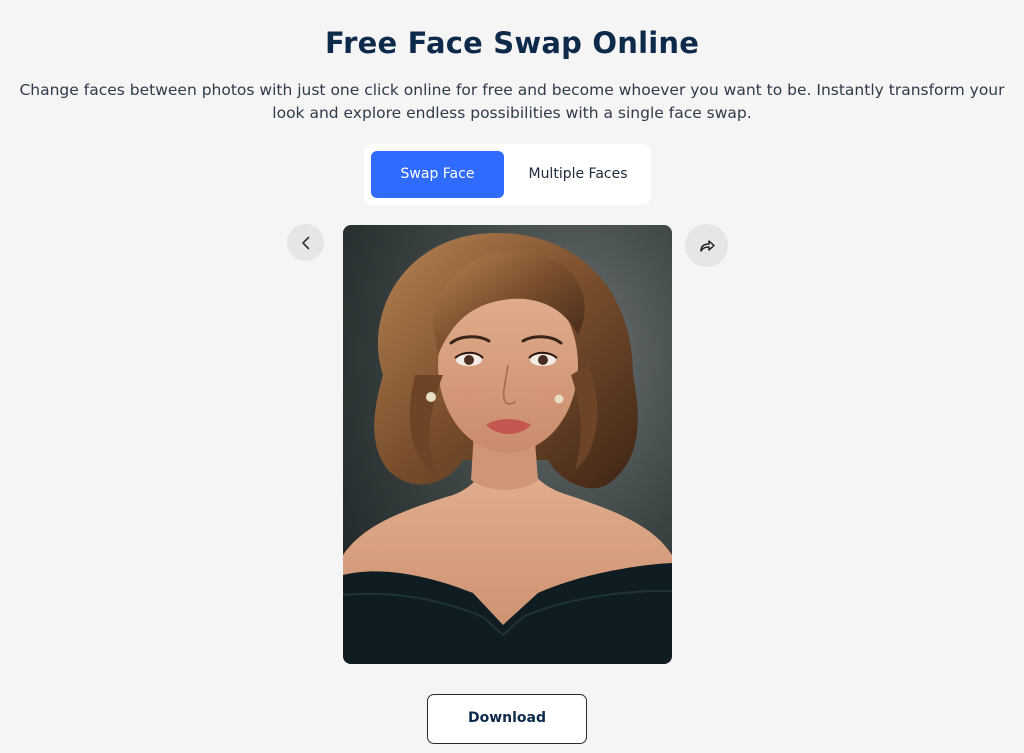  What do you see at coordinates (507, 719) in the screenshot?
I see `download-button: Download` at bounding box center [507, 719].